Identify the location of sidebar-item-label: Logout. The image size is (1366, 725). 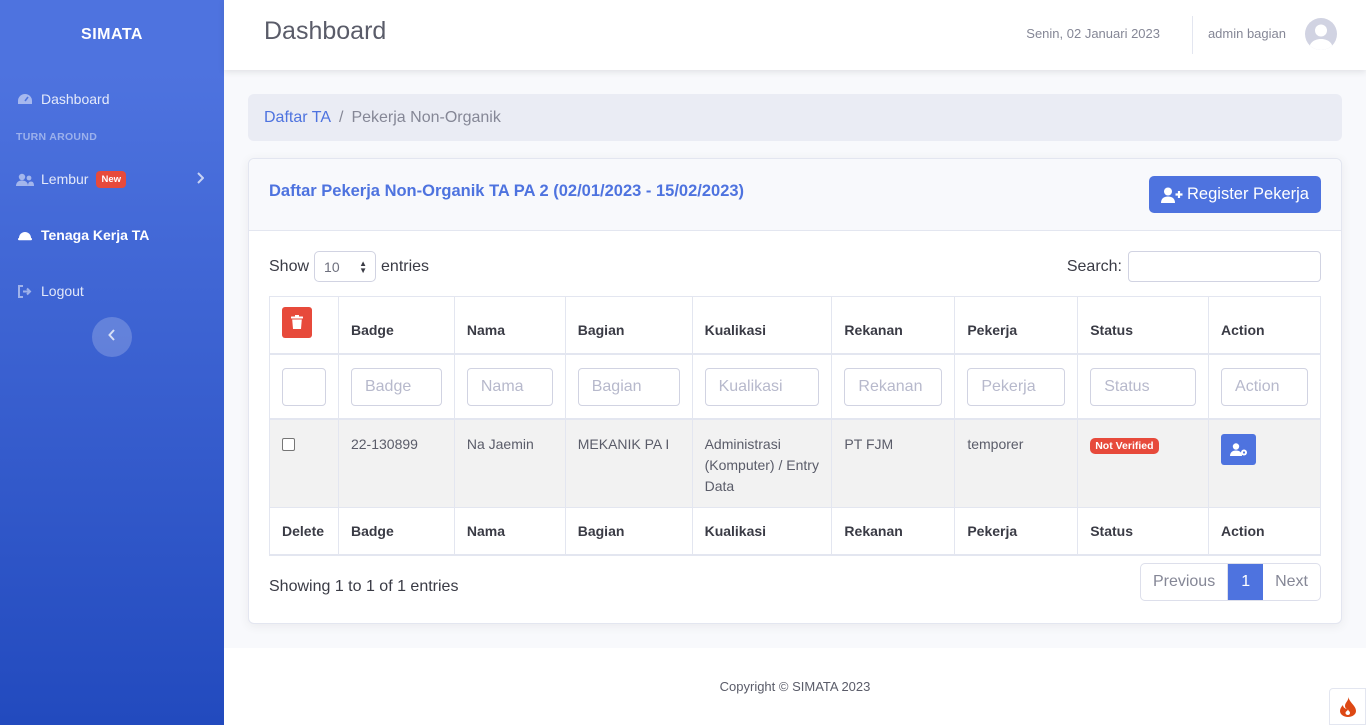
(62, 291).